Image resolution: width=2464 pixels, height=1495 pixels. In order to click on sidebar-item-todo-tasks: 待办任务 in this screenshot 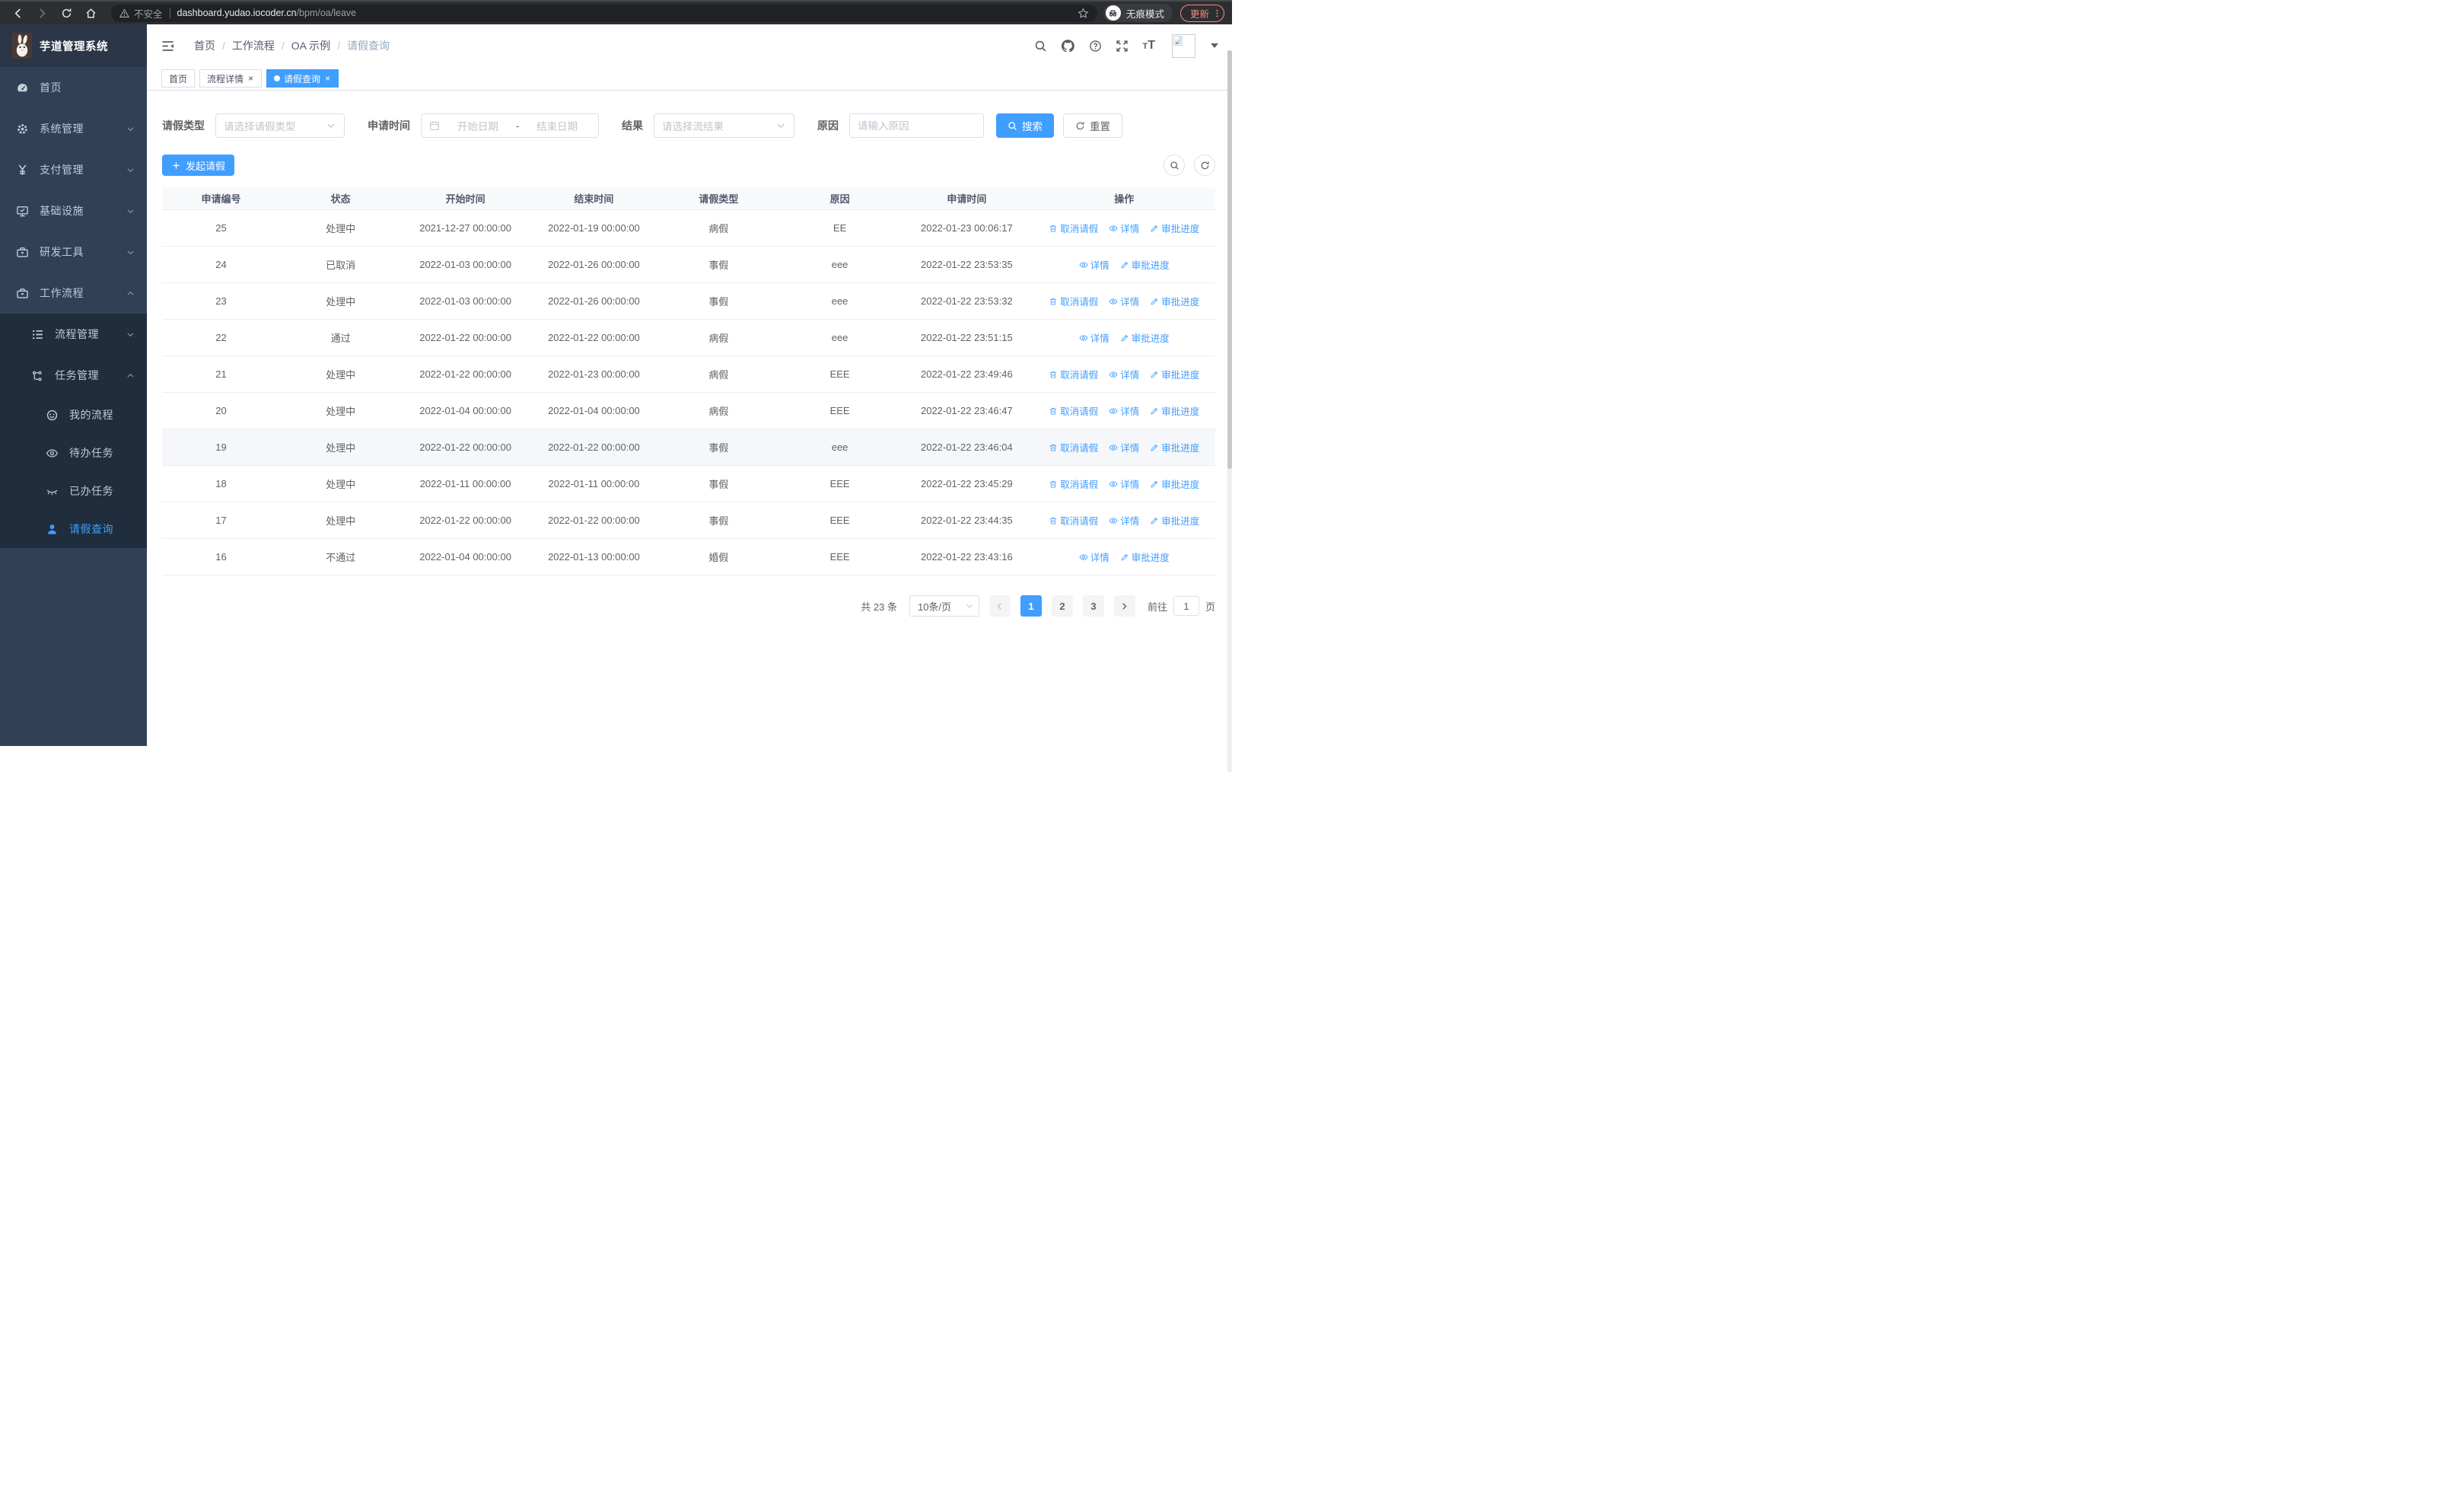, I will do `click(73, 453)`.